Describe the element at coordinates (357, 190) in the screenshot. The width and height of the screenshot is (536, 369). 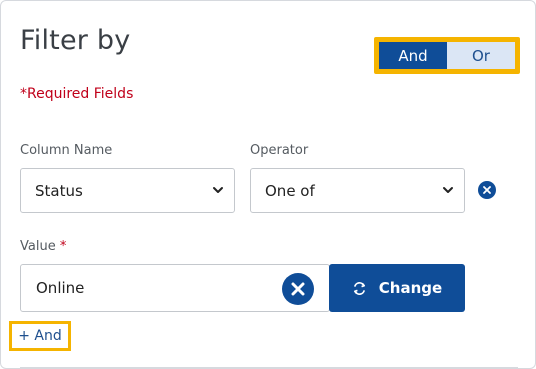
I see `operator-select: One of` at that location.